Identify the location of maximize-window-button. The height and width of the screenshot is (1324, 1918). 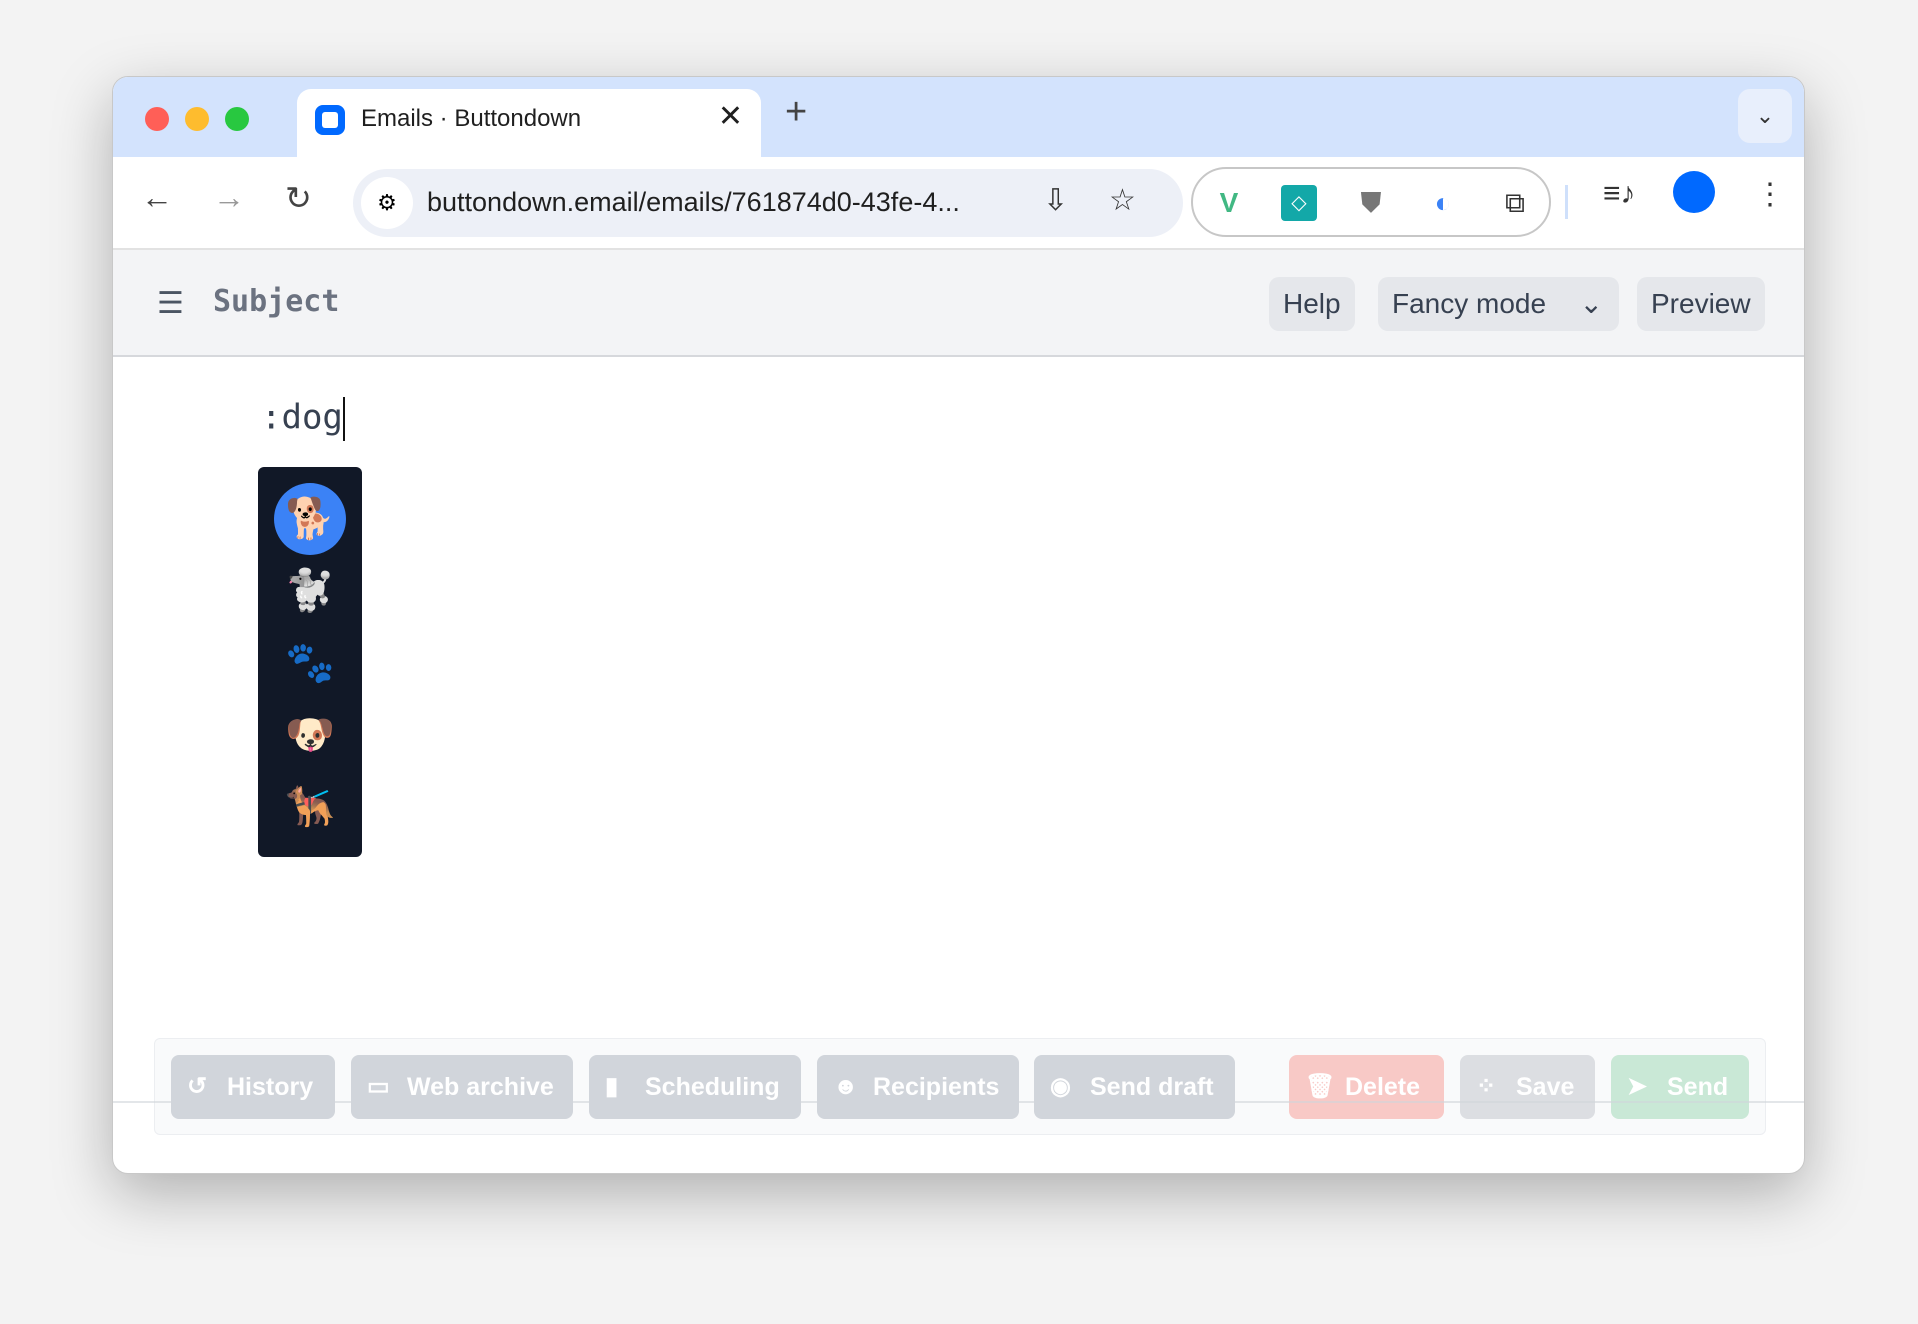
(237, 119).